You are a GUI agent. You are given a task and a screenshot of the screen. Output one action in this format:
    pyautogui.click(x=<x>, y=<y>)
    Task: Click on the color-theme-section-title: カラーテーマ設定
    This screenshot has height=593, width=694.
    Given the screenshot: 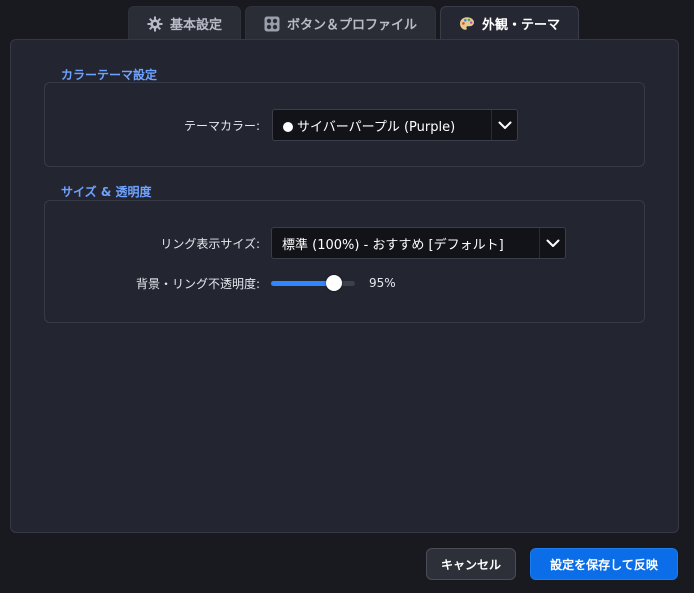 What is the action you would take?
    pyautogui.click(x=109, y=75)
    